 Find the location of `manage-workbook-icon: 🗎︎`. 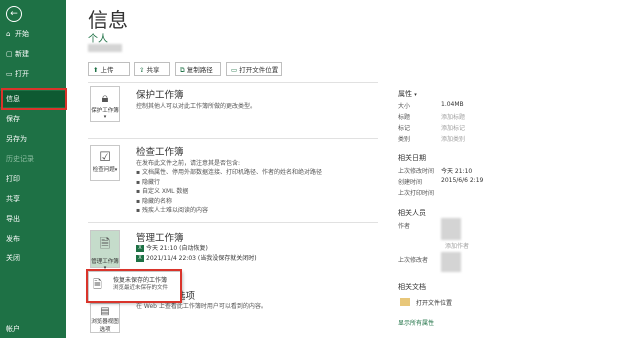

manage-workbook-icon: 🗎︎ is located at coordinates (105, 244).